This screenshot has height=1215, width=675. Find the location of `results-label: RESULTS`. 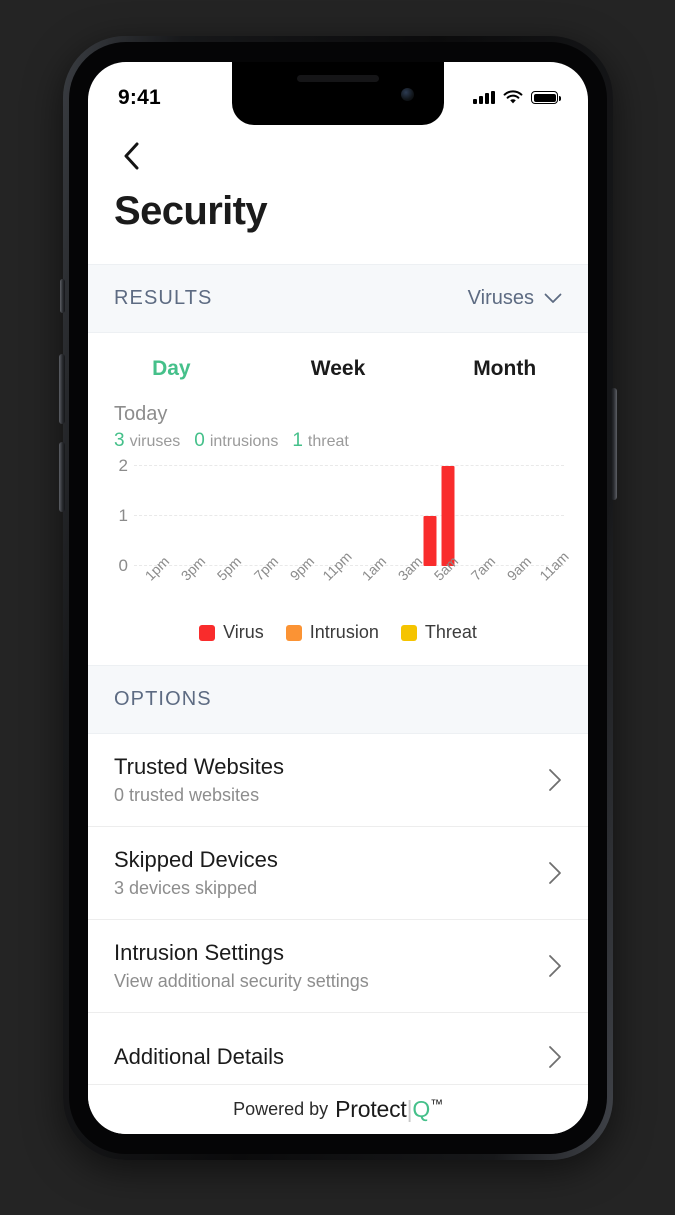

results-label: RESULTS is located at coordinates (163, 298).